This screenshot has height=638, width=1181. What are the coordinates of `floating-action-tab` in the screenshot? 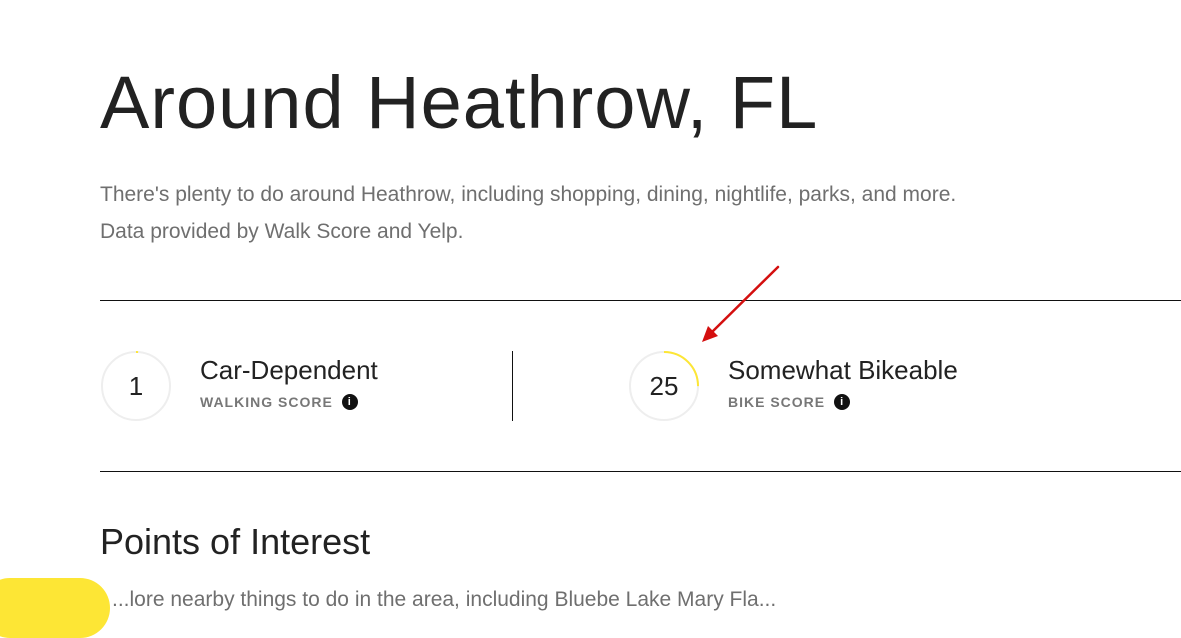 It's located at (55, 608).